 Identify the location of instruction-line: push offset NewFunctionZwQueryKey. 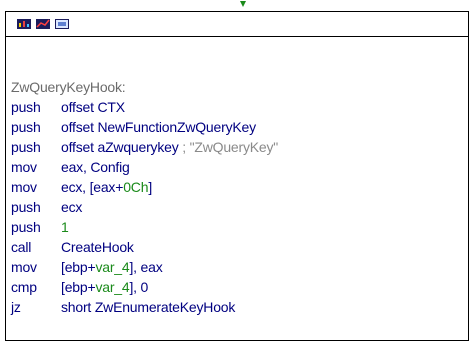
(239, 127).